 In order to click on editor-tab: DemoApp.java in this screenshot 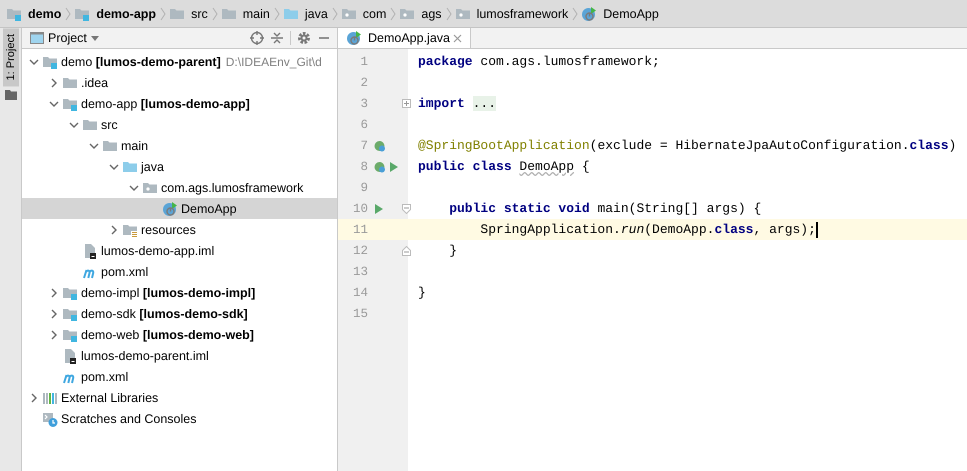, I will do `click(404, 38)`.